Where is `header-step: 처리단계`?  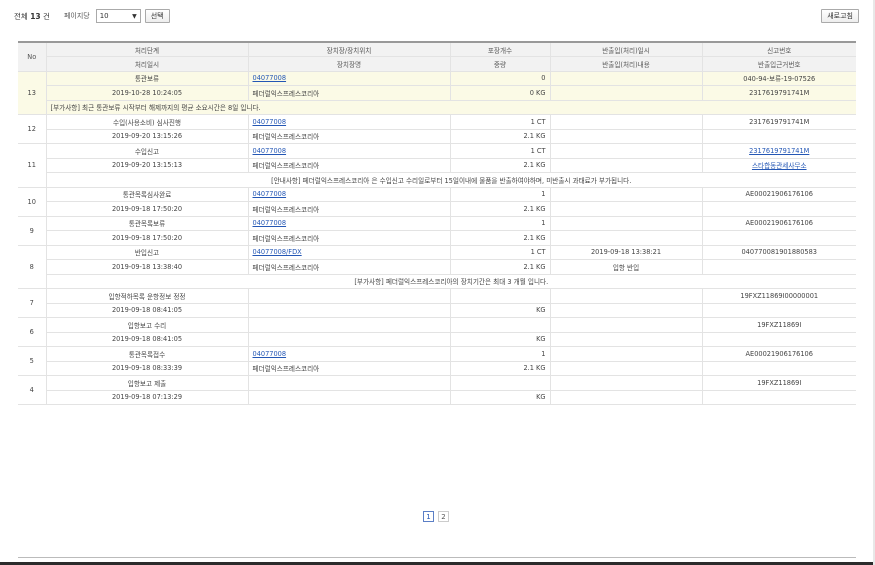 header-step: 처리단계 is located at coordinates (147, 49).